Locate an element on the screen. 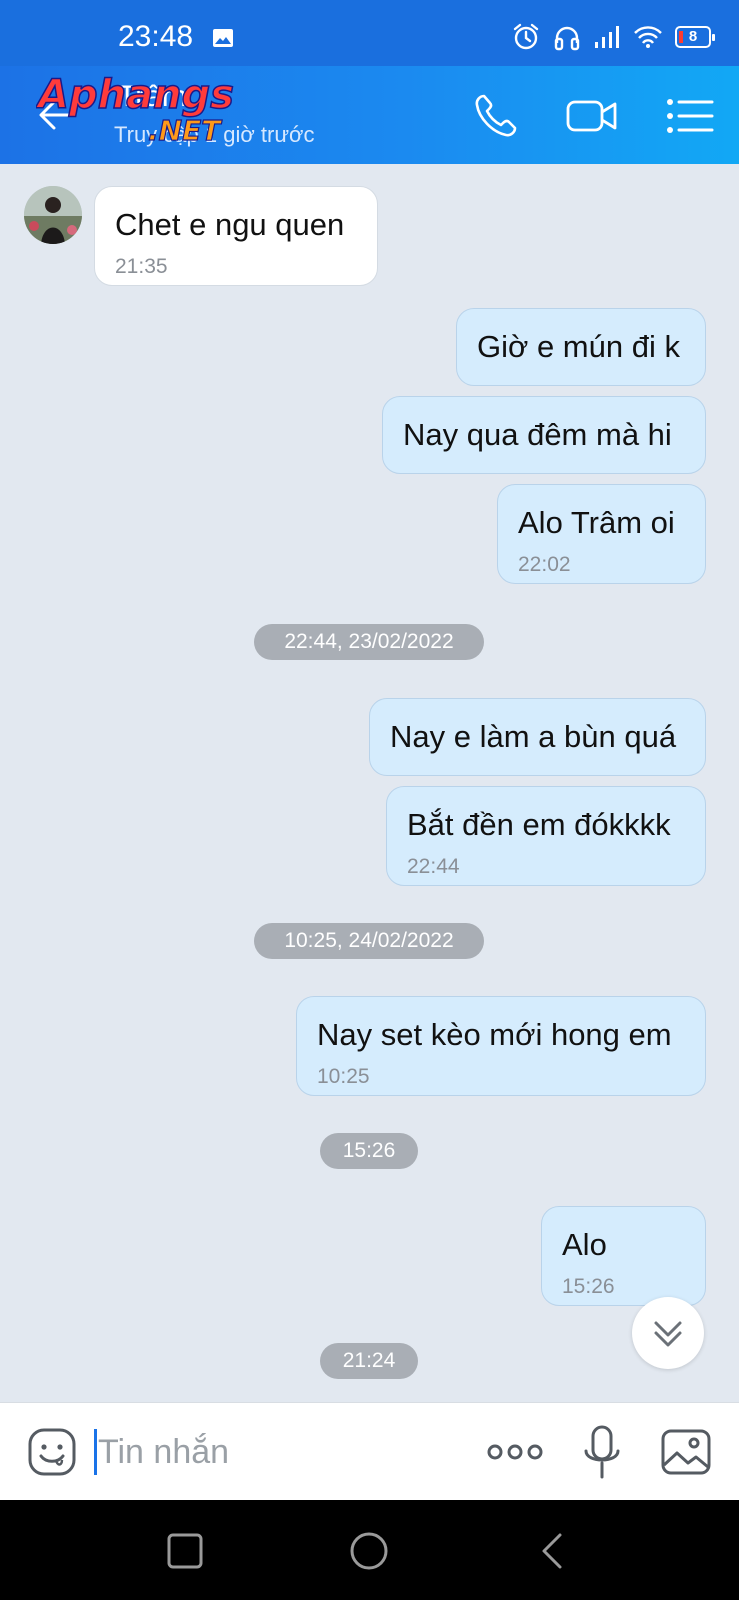 This screenshot has width=739, height=1600. message-text: Alo Trâm oi is located at coordinates (596, 522).